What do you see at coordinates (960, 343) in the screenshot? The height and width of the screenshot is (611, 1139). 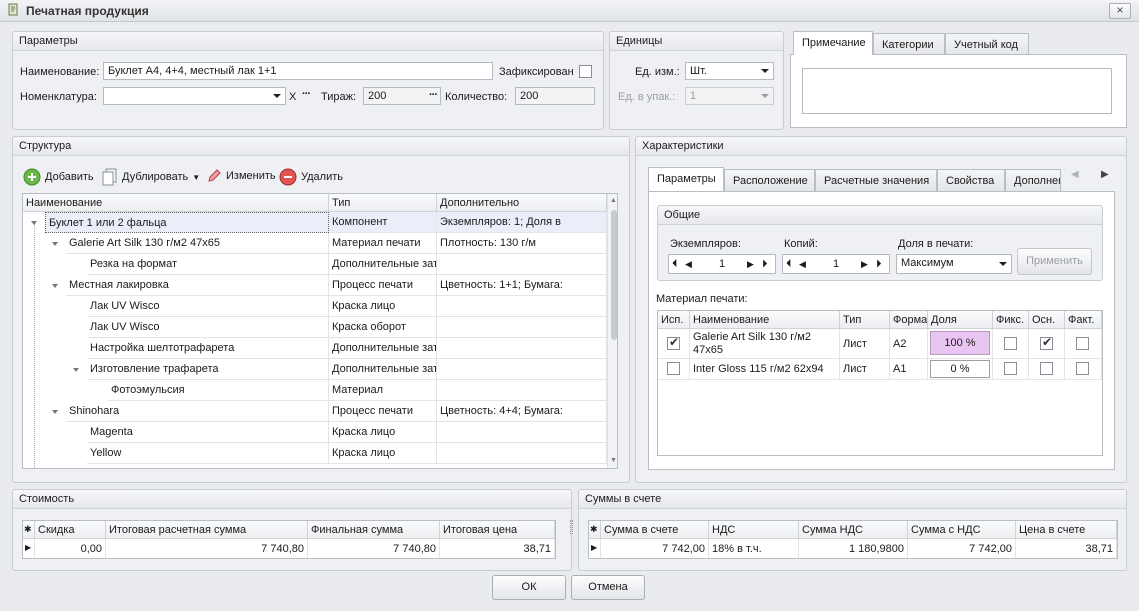 I see `share-input: 100 %` at bounding box center [960, 343].